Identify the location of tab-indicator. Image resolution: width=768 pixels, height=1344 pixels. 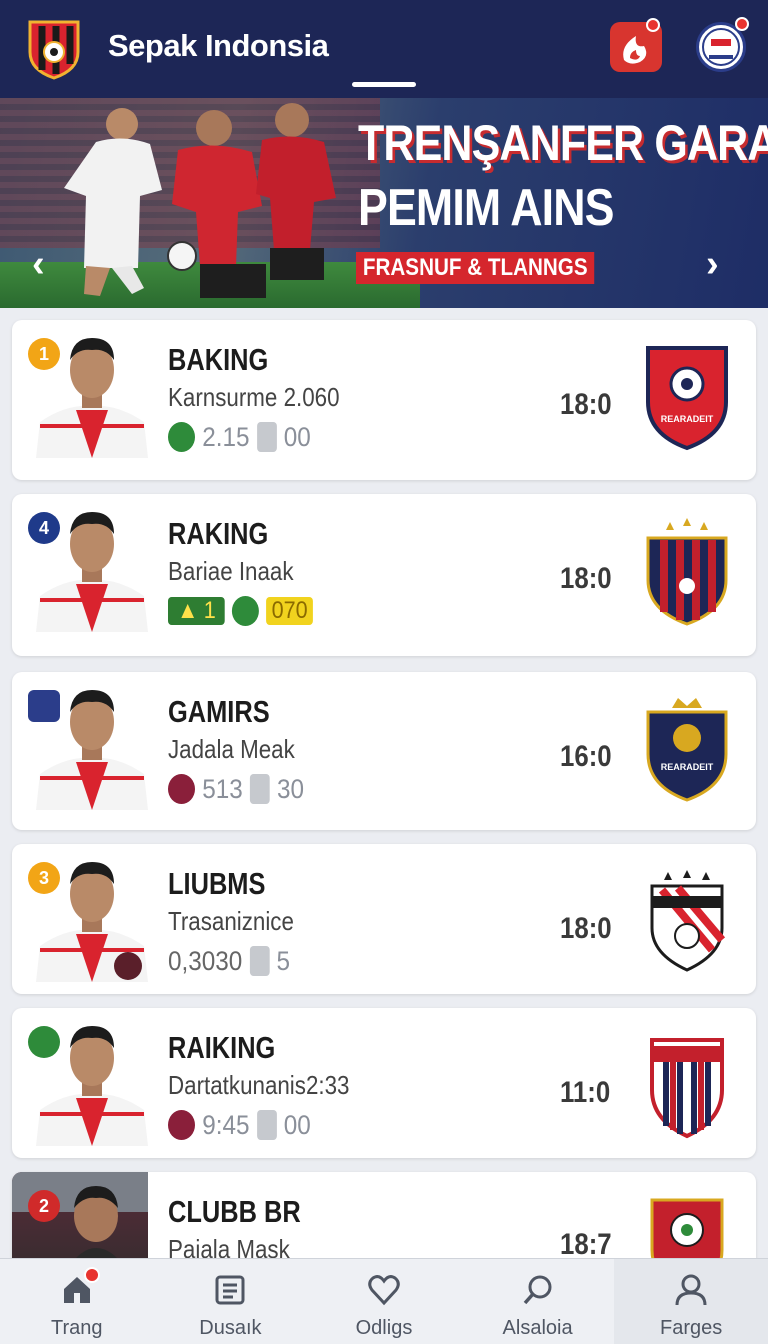
(384, 84).